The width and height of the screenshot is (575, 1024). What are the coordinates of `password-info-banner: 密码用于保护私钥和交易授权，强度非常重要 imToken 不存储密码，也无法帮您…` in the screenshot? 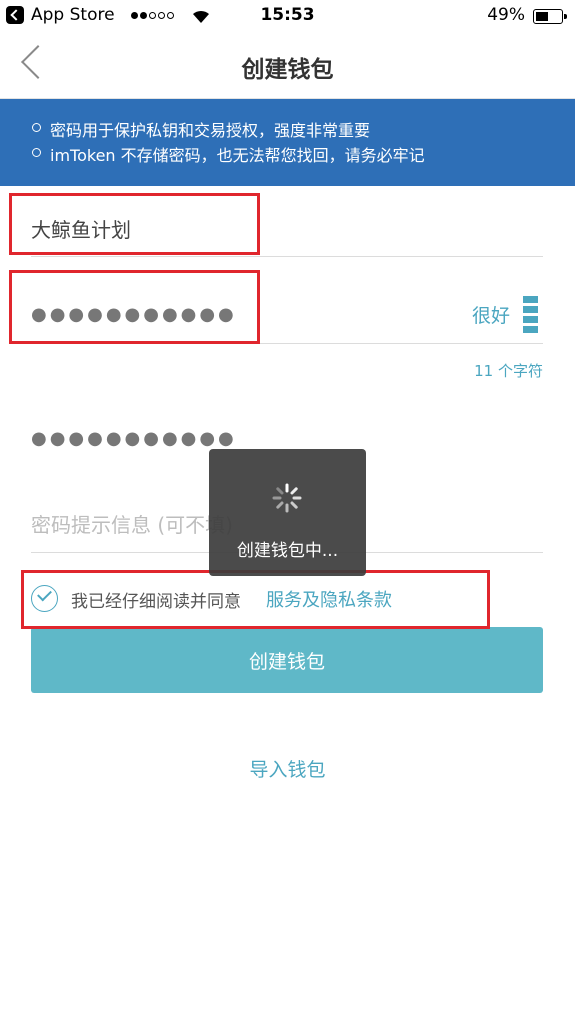 It's located at (287, 142).